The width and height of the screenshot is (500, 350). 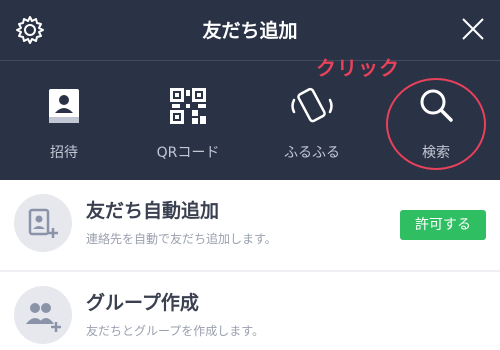 What do you see at coordinates (153, 211) in the screenshot?
I see `auto-add-title: 友だち自動追加` at bounding box center [153, 211].